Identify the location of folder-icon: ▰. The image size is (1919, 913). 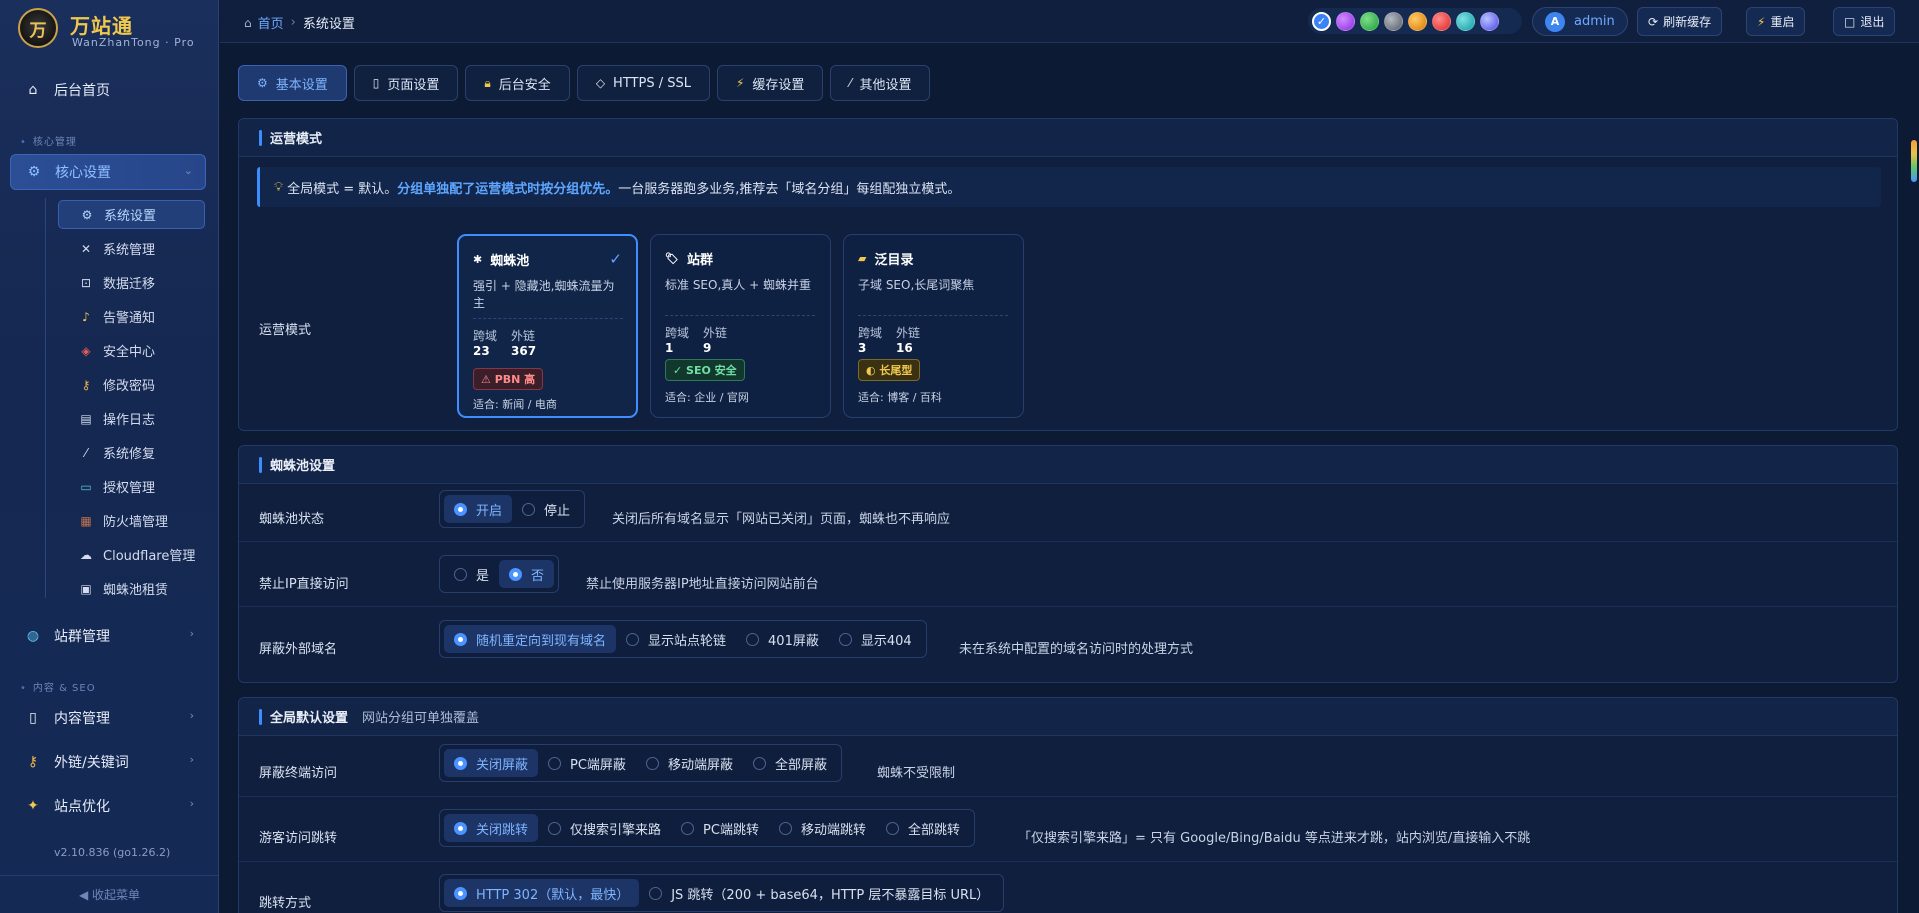
(862, 258).